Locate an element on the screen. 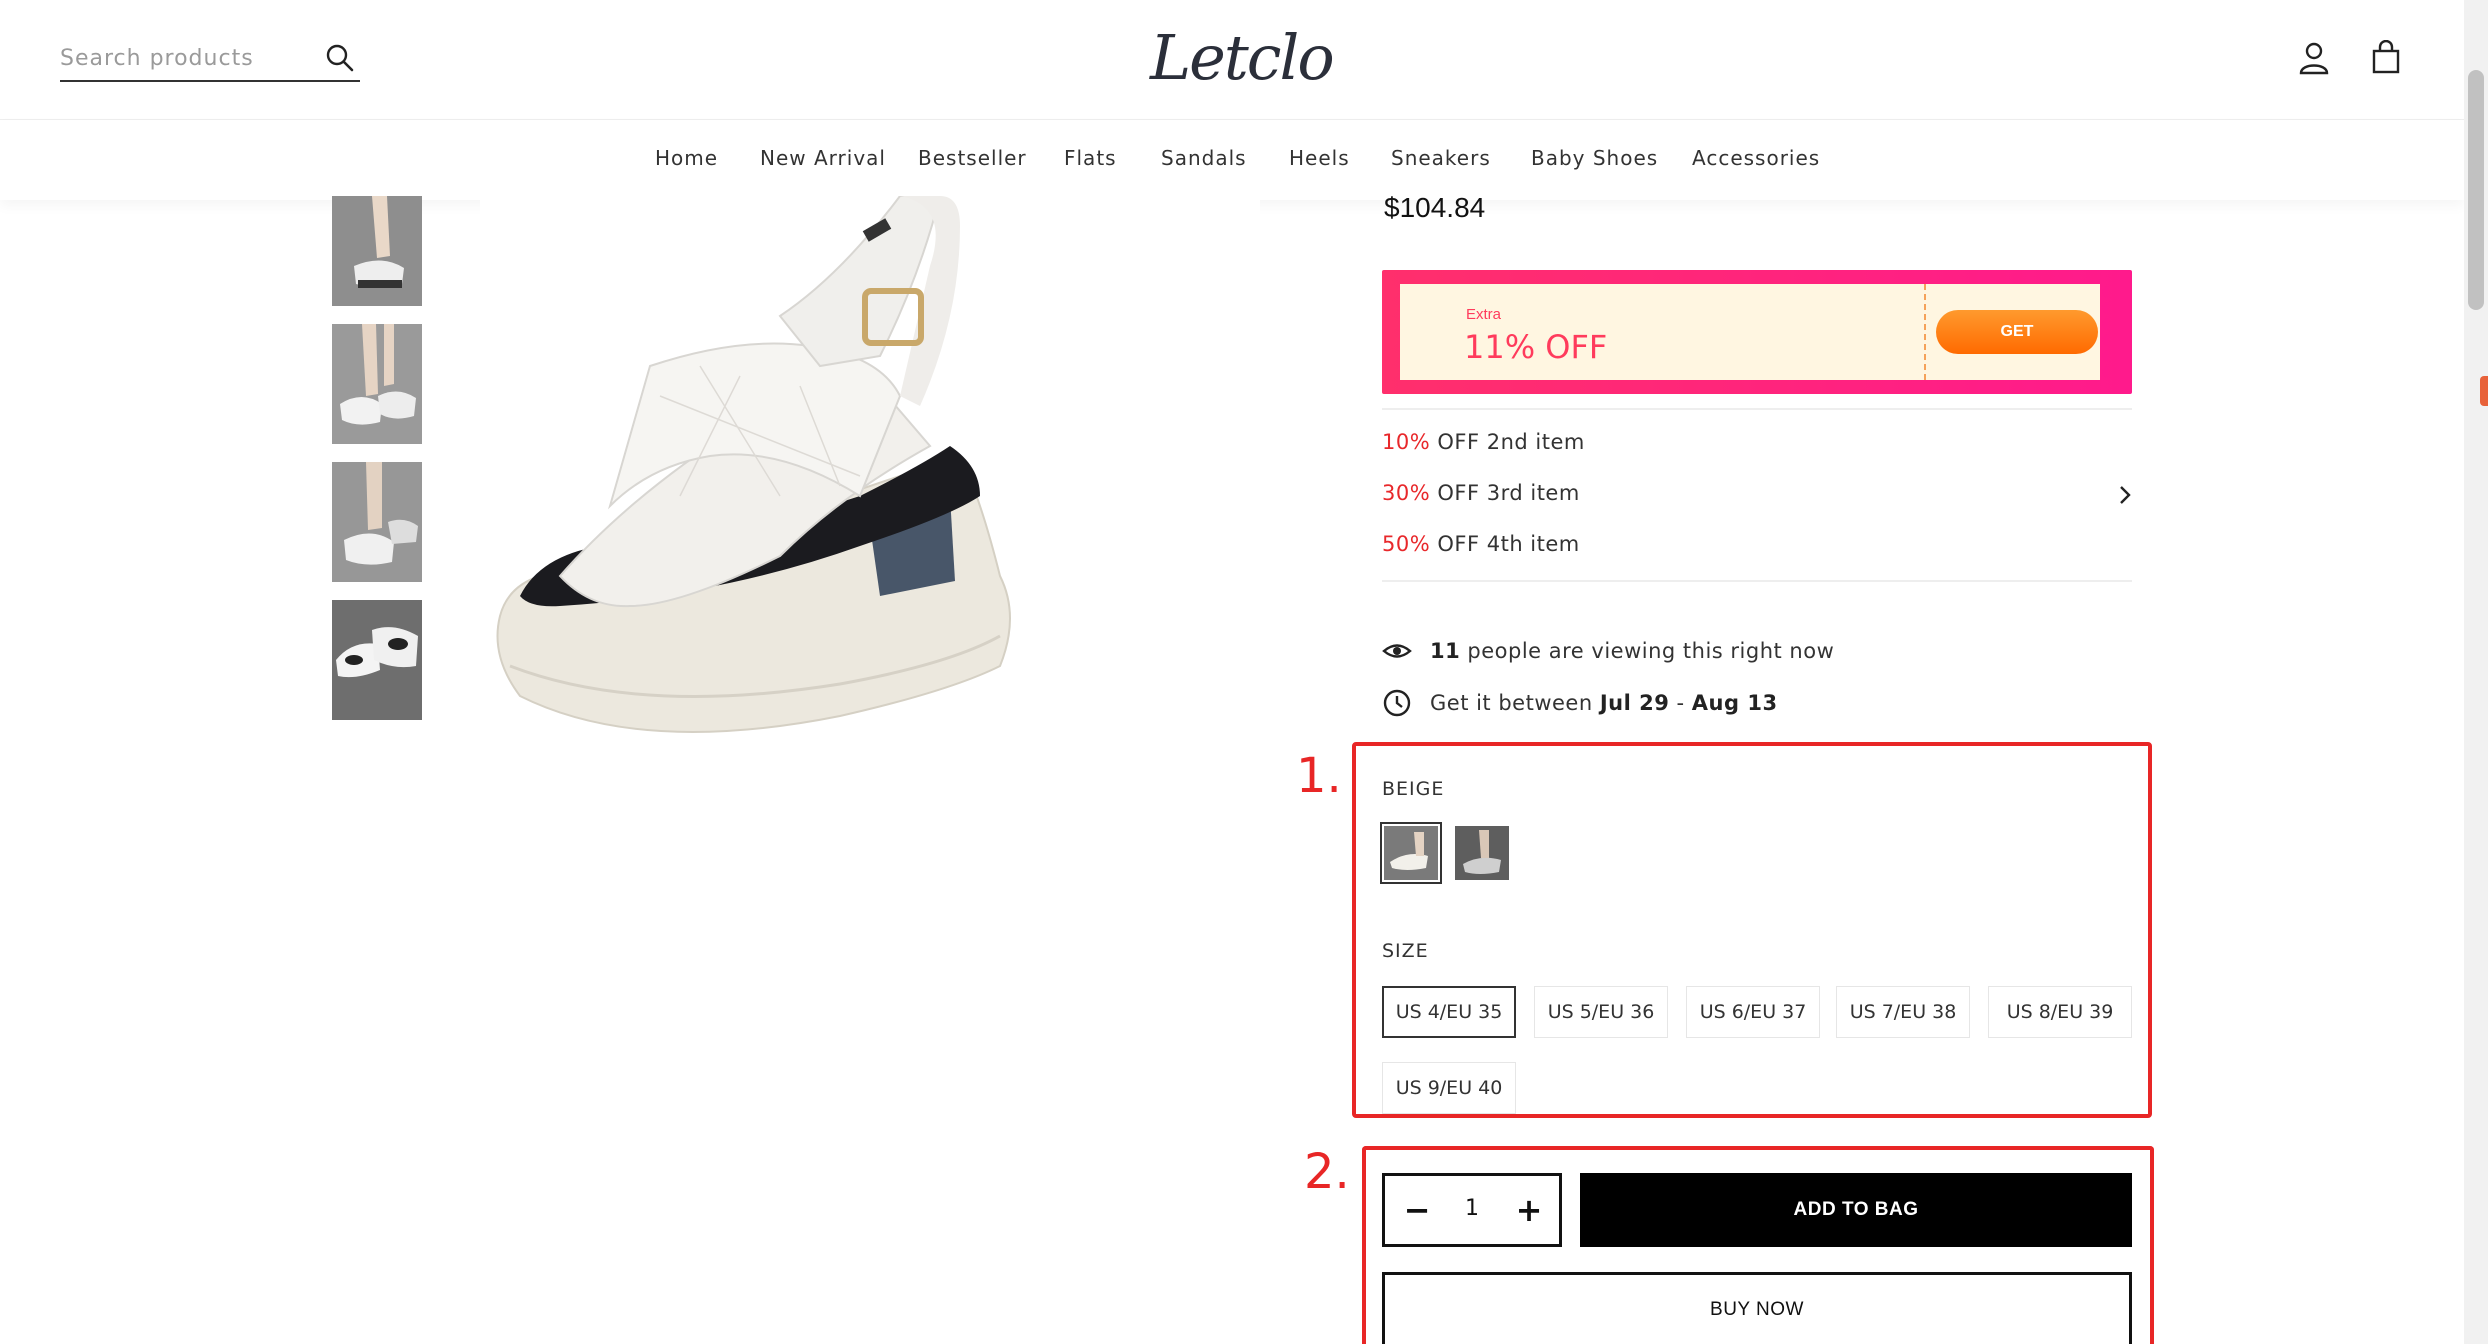 Image resolution: width=2488 pixels, height=1344 pixels. clock-icon is located at coordinates (1397, 703).